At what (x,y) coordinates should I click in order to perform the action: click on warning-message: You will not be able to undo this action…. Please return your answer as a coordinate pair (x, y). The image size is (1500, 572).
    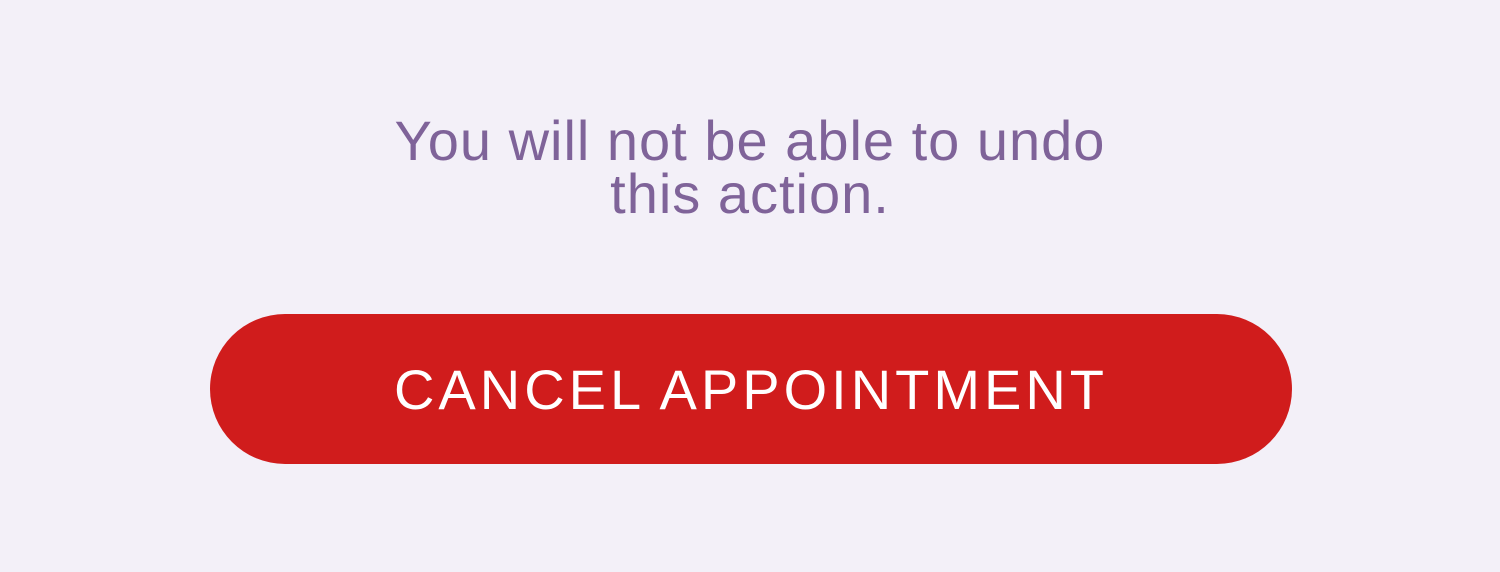
    Looking at the image, I should click on (750, 167).